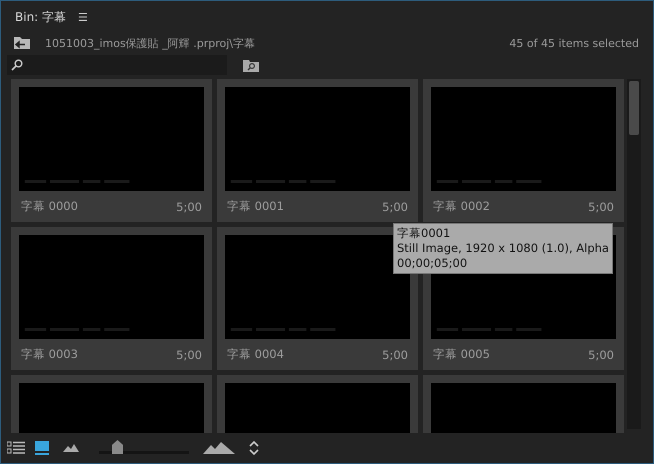  I want to click on clip-name: 字幕 0001, so click(255, 206).